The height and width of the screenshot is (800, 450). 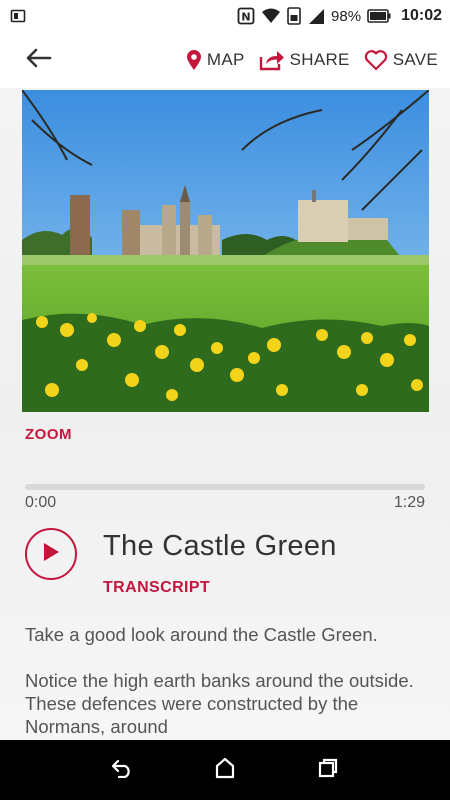 I want to click on battery-icon, so click(x=379, y=16).